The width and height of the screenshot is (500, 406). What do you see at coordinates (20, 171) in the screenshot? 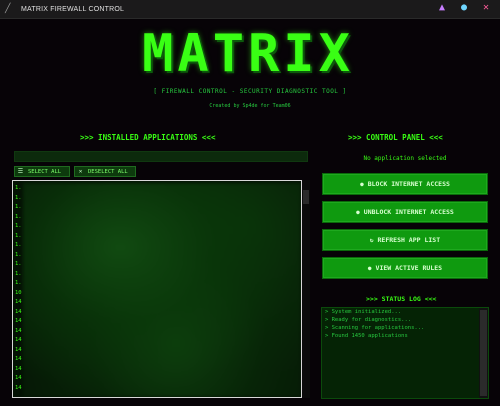
I see `list-icon: ☰` at bounding box center [20, 171].